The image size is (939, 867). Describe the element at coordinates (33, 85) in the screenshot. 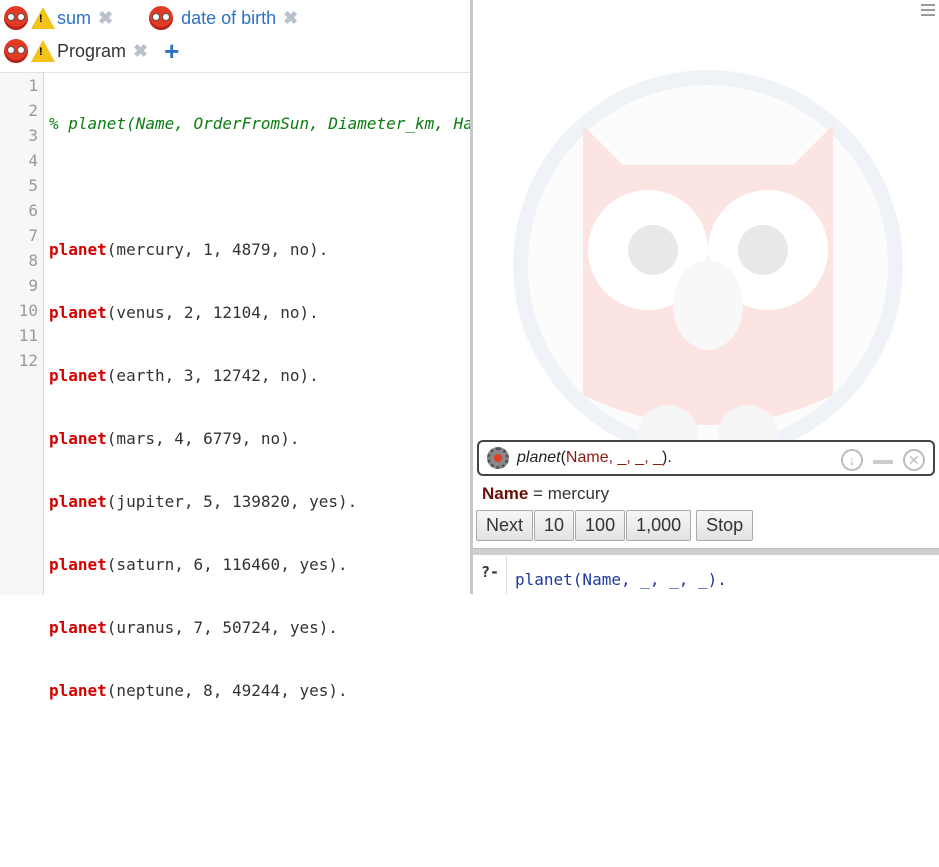

I see `line-number: 1` at that location.